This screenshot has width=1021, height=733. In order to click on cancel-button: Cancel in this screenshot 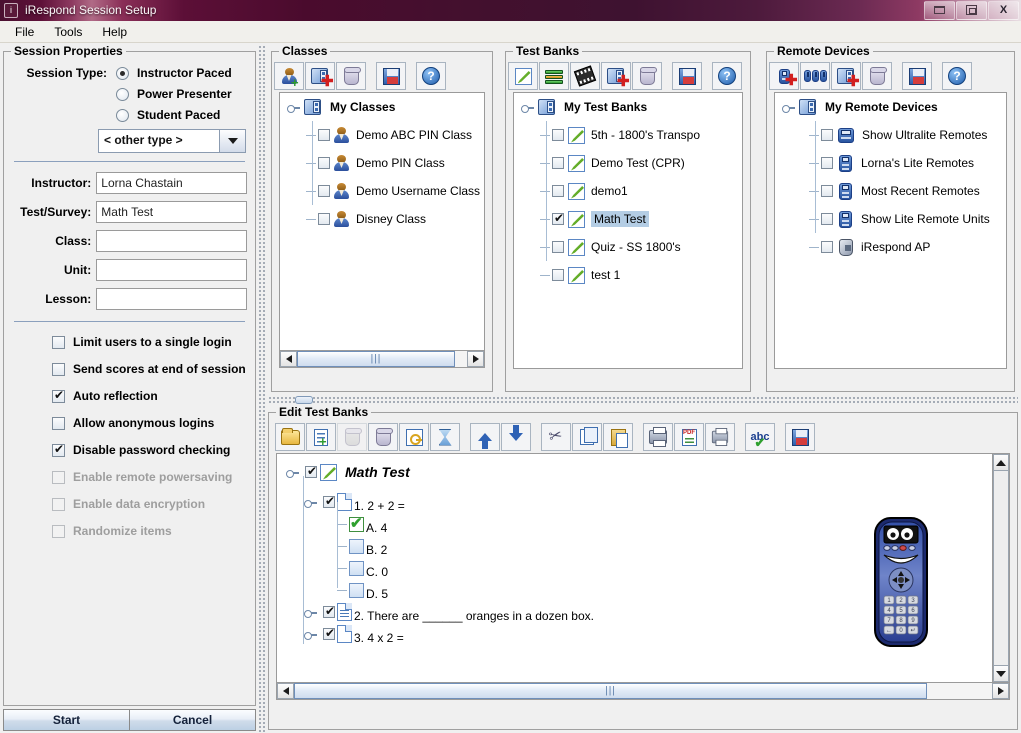, I will do `click(193, 720)`.